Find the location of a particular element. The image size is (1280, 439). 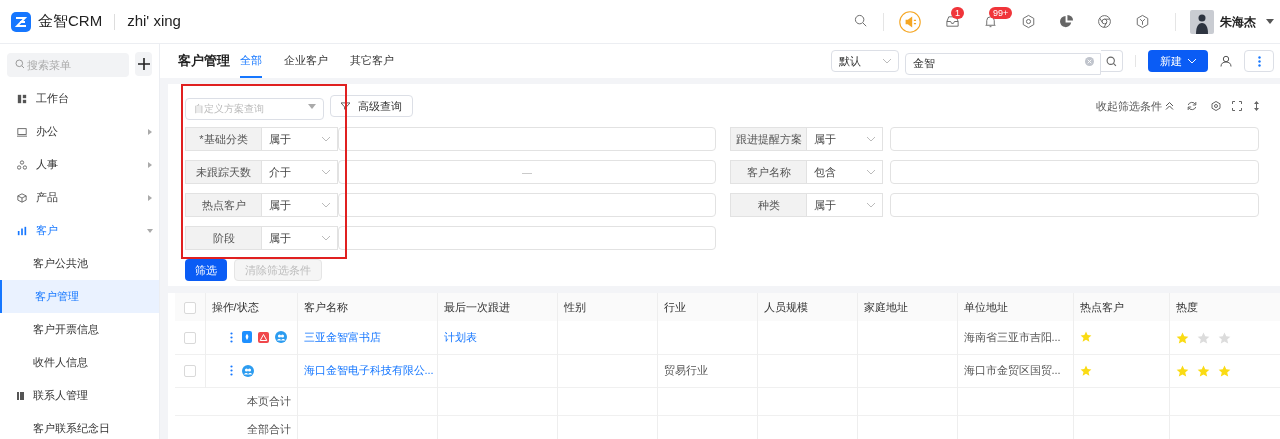

column-header: 家庭地址 is located at coordinates (907, 307).